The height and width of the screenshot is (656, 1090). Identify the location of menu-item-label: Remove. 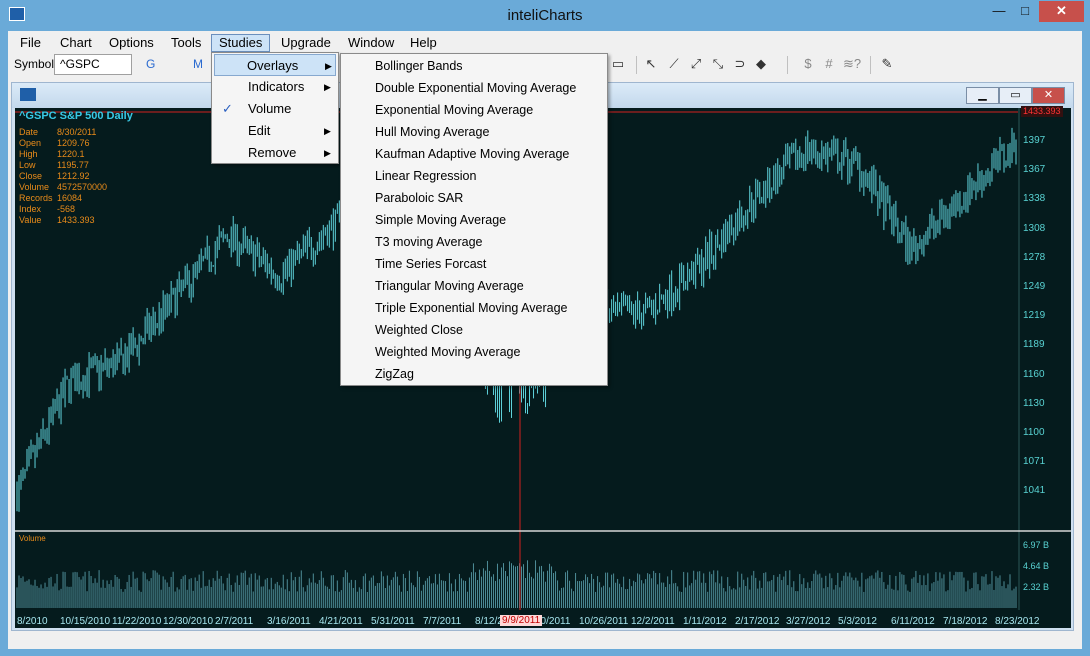
(272, 152).